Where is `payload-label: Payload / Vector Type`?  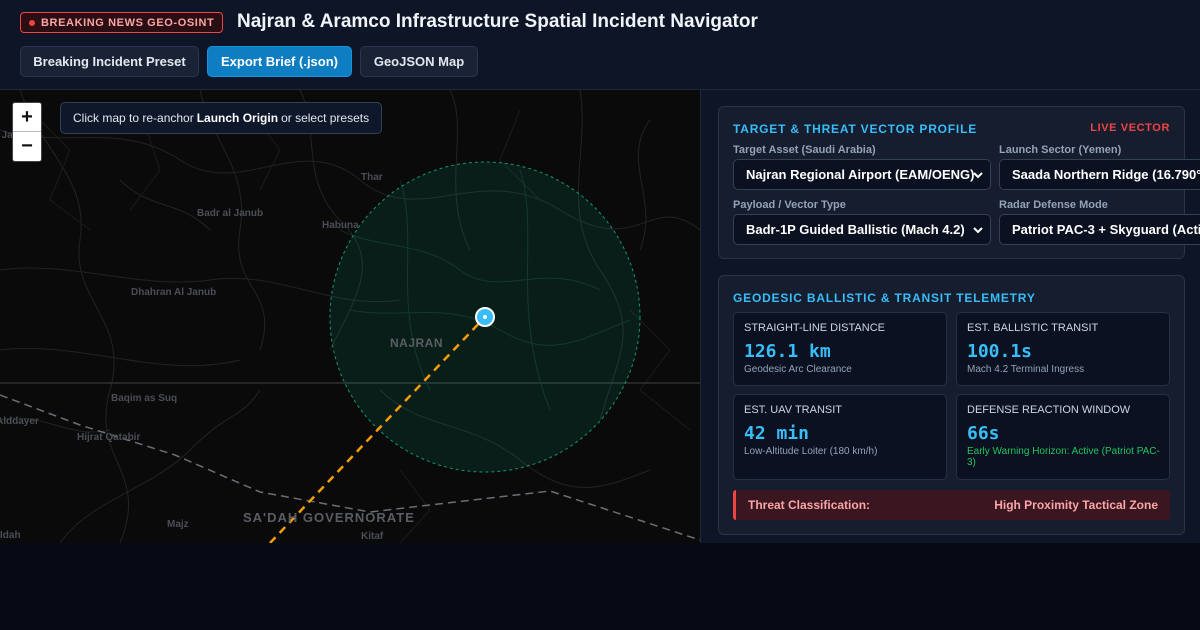
payload-label: Payload / Vector Type is located at coordinates (789, 205).